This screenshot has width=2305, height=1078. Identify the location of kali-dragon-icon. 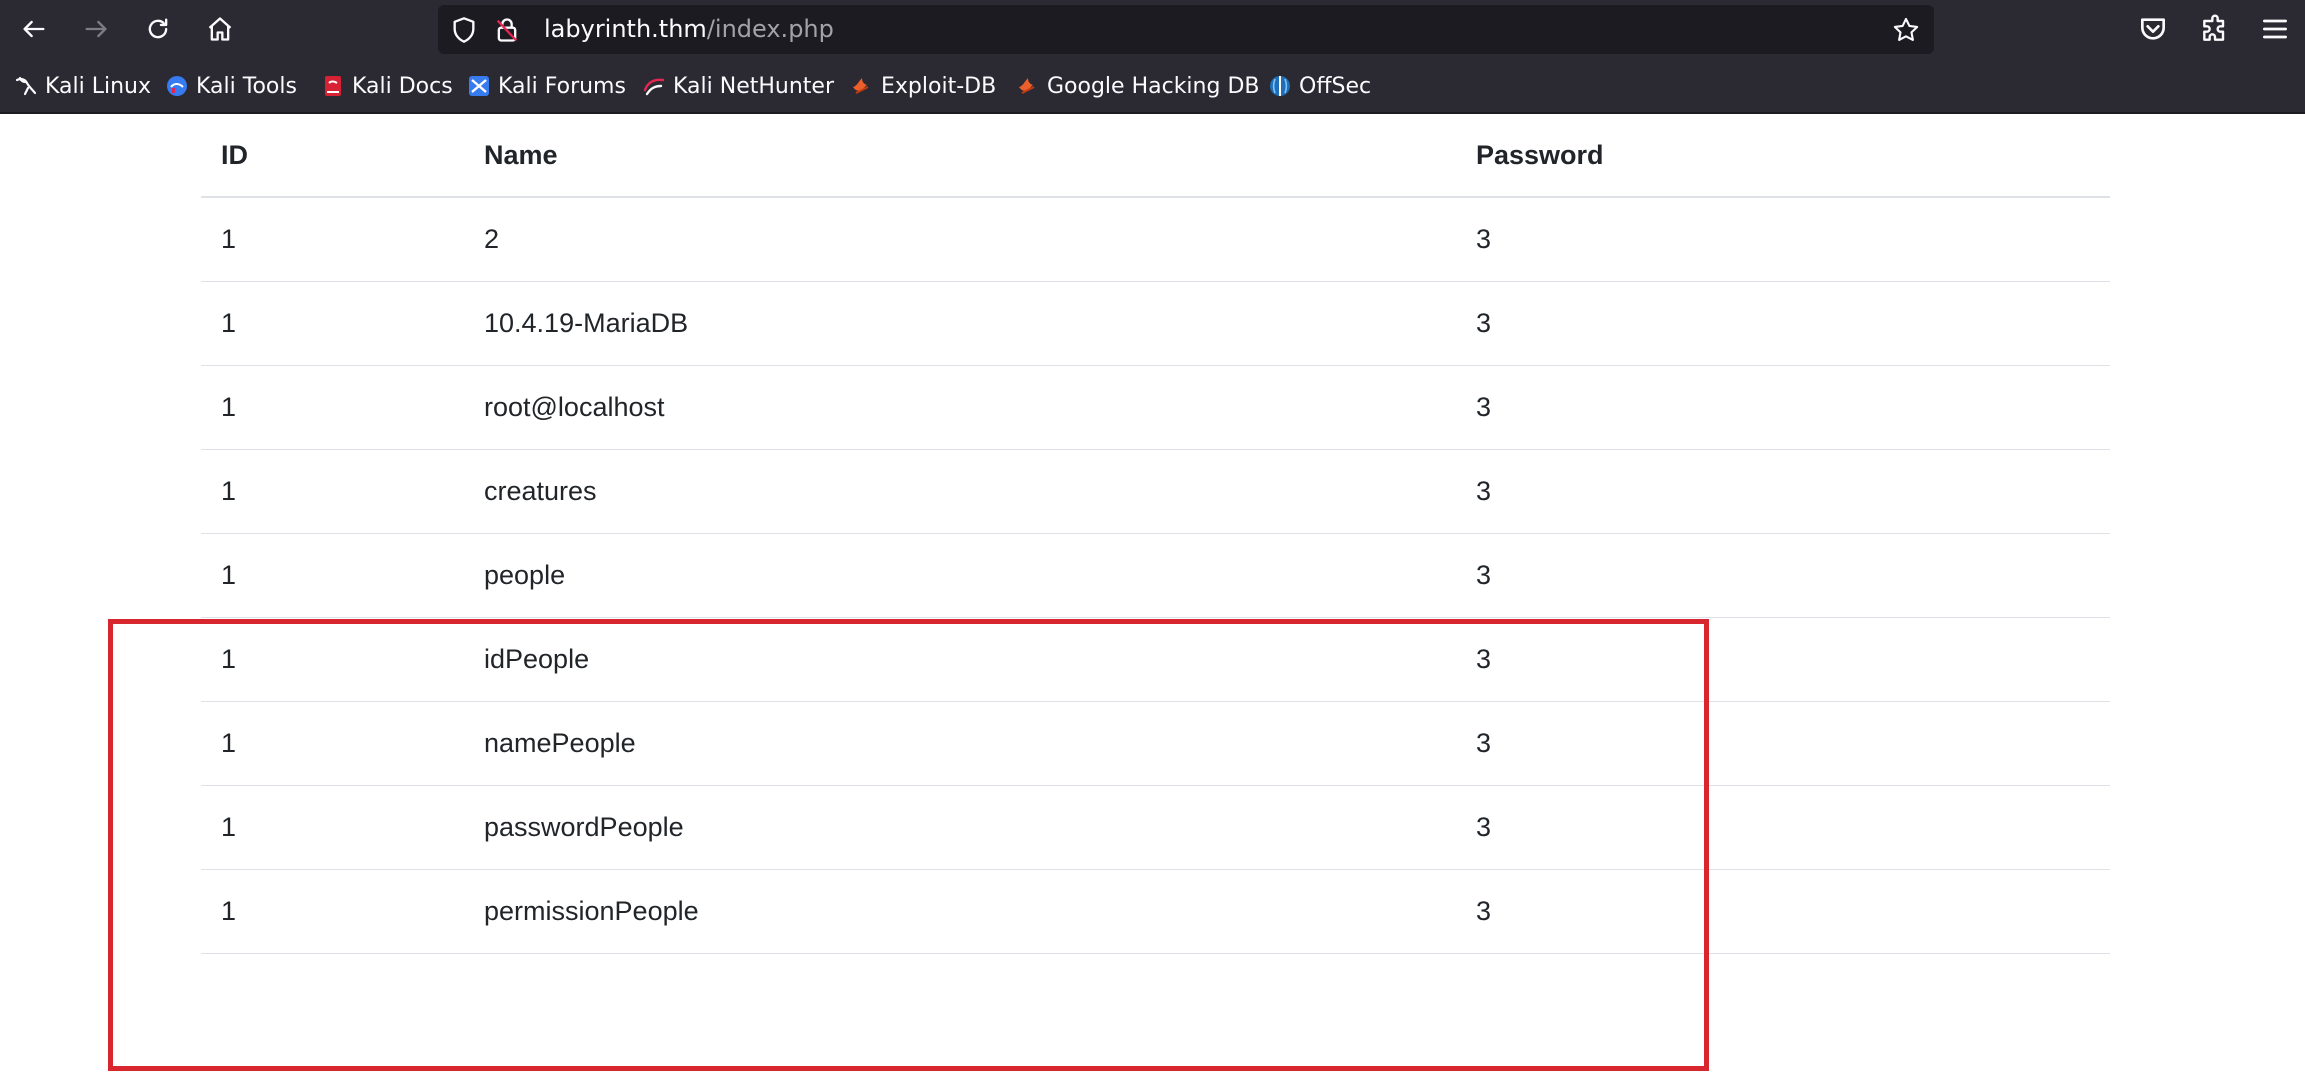
(26, 86).